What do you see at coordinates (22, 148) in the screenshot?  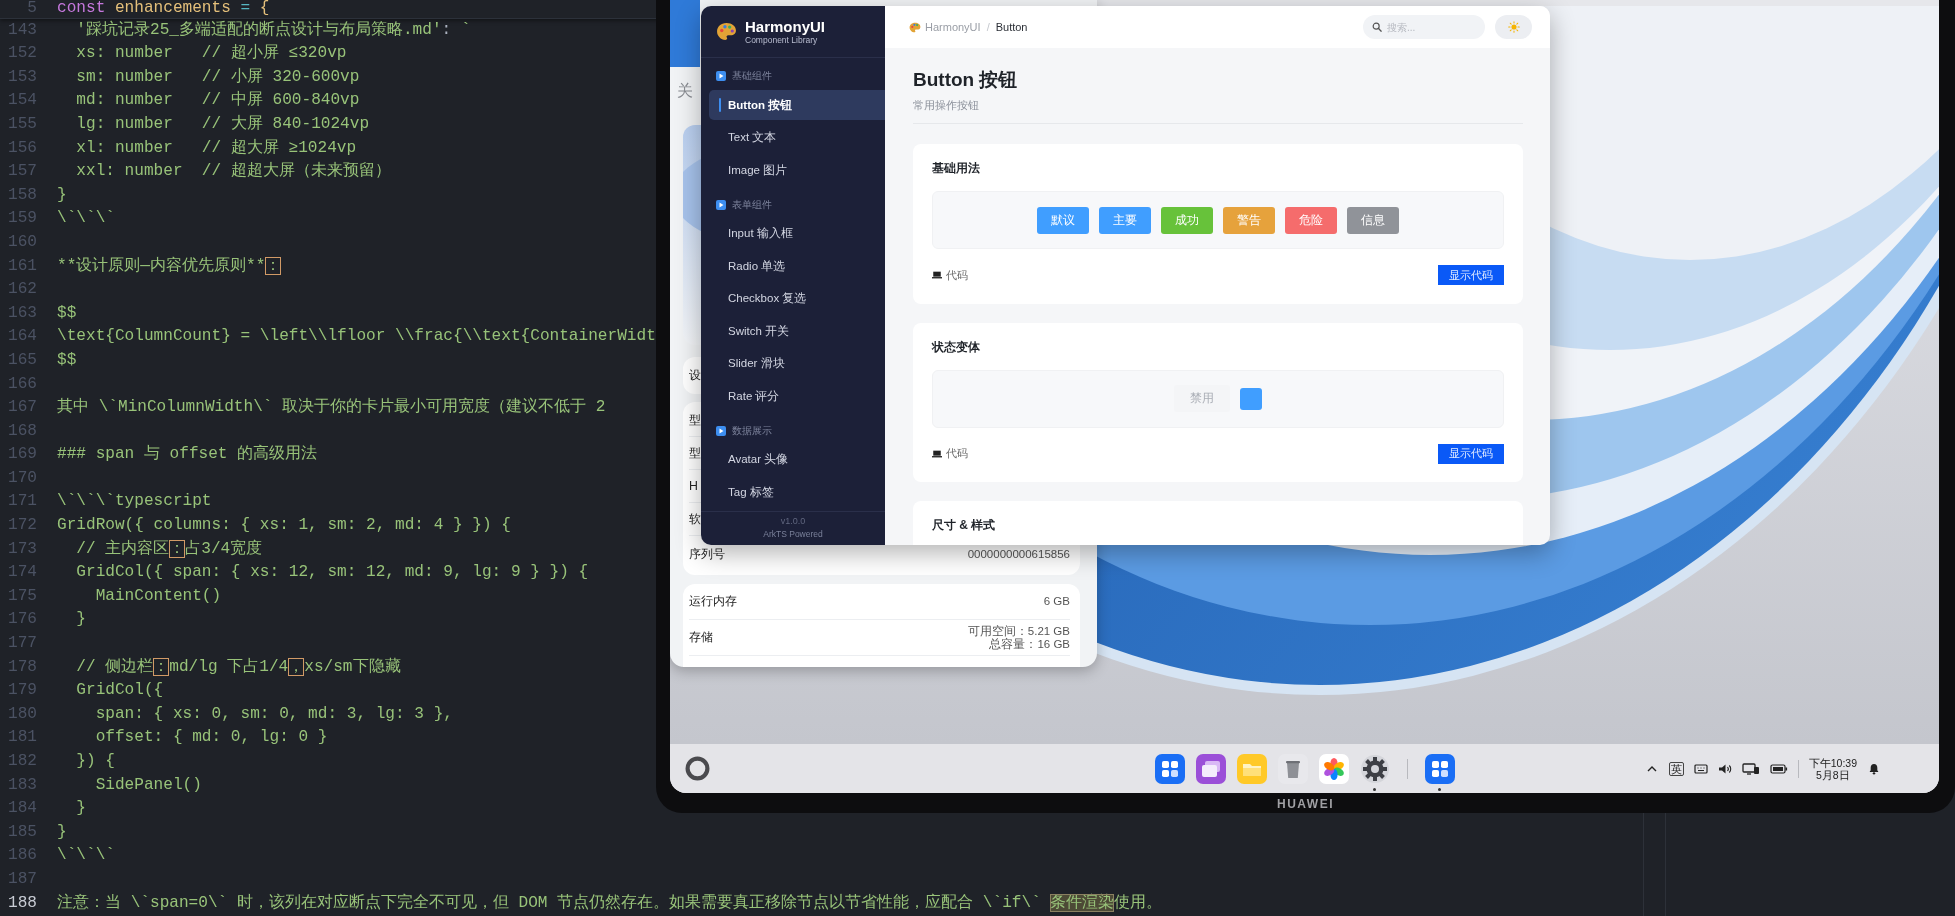 I see `line-number: 156` at bounding box center [22, 148].